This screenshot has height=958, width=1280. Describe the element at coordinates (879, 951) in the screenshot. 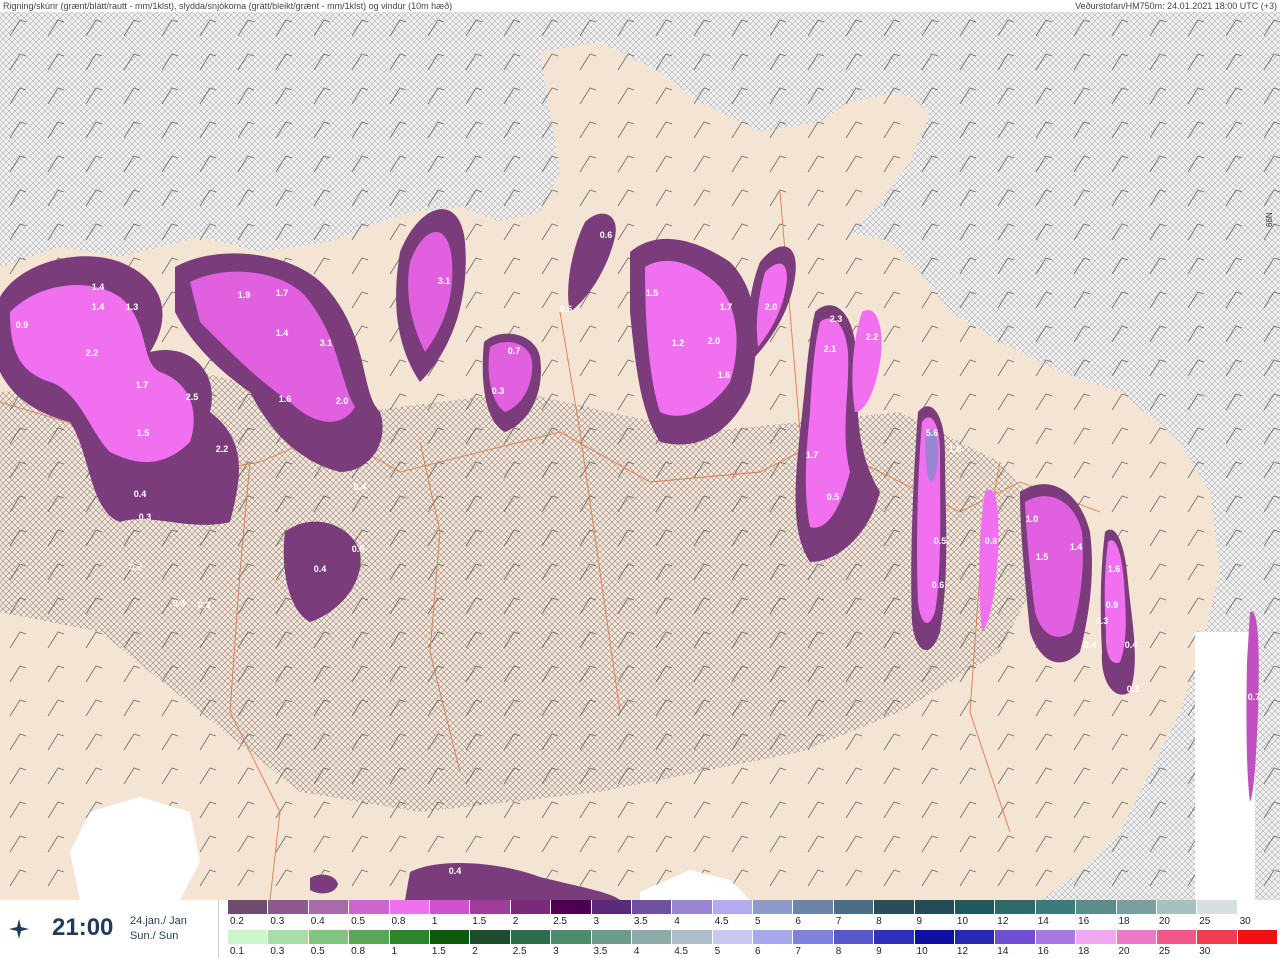

I see `rain-scale-label: 9` at that location.